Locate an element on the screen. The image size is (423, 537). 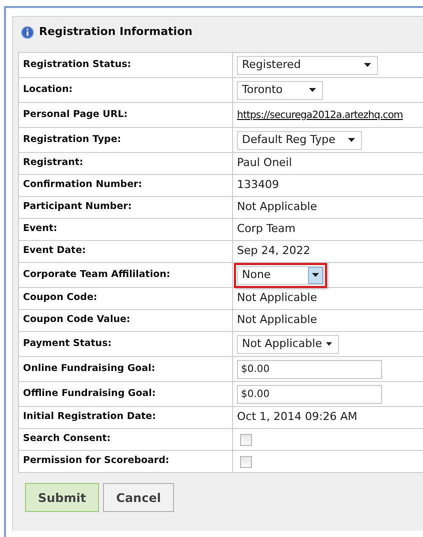
field-label: Registration Type: is located at coordinates (72, 139).